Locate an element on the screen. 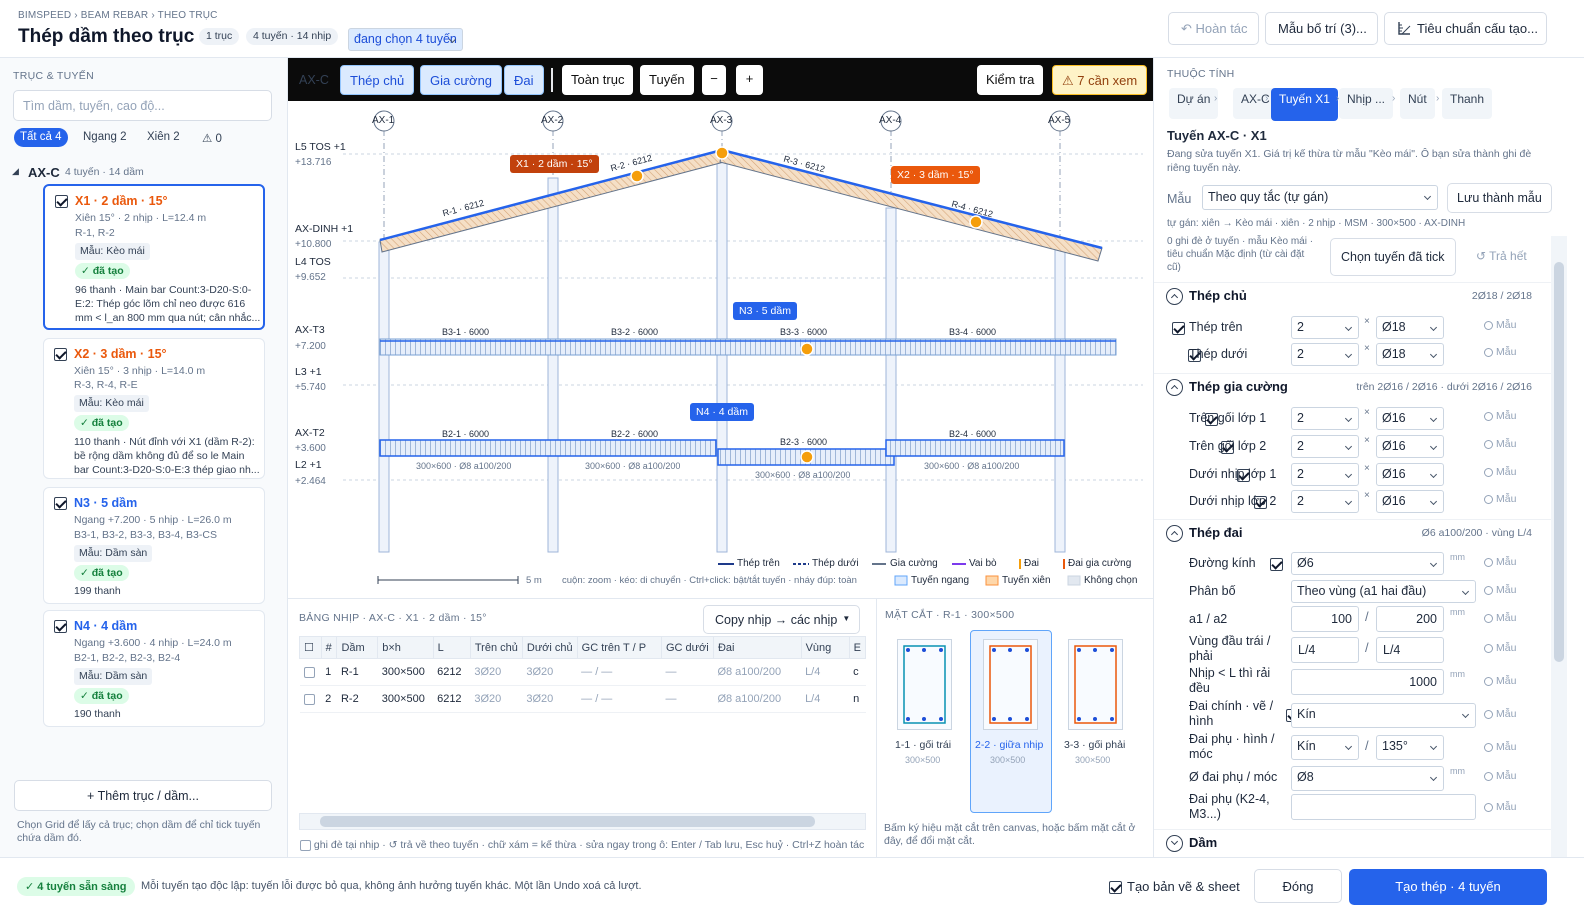 This screenshot has height=921, width=1584. sub-stirrup-k2-input is located at coordinates (1383, 807).